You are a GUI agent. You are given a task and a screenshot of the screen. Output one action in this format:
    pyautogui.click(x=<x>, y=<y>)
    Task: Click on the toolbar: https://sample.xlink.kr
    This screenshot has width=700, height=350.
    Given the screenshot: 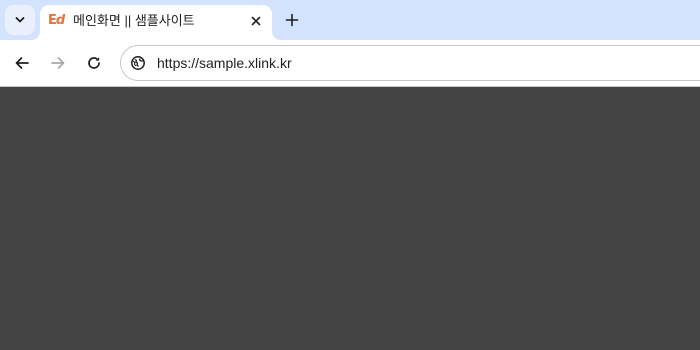 What is the action you would take?
    pyautogui.click(x=350, y=63)
    